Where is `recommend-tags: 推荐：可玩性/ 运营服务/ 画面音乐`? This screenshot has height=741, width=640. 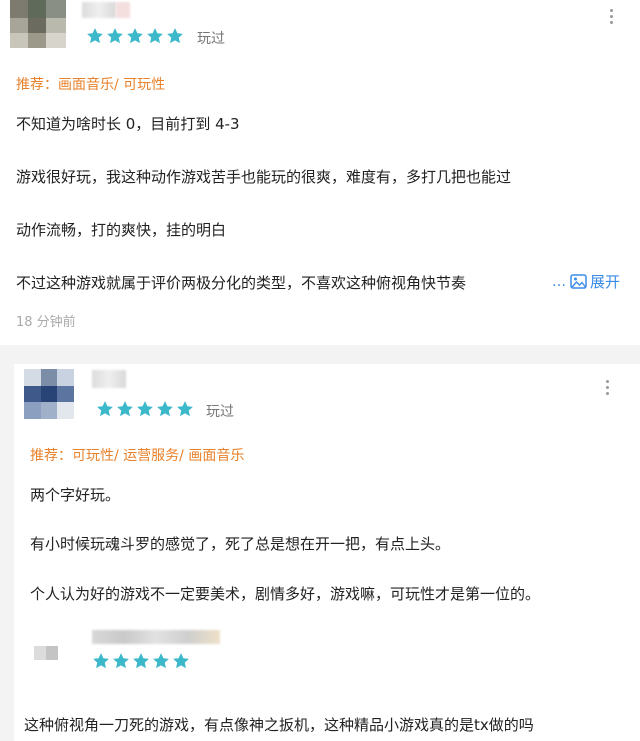
recommend-tags: 推荐：可玩性/ 运营服务/ 画面音乐 is located at coordinates (137, 456).